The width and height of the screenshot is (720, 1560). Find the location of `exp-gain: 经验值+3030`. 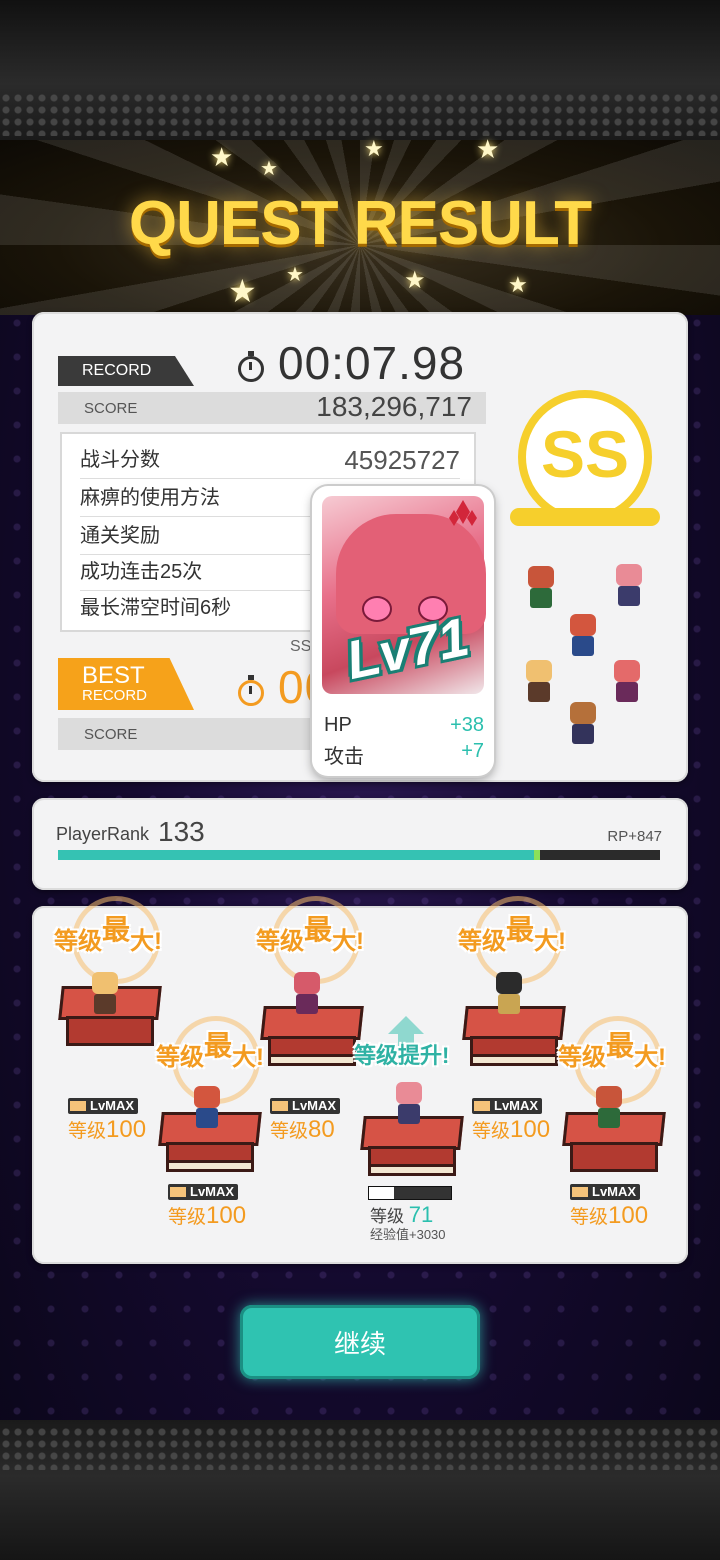

exp-gain: 经验值+3030 is located at coordinates (408, 1234).